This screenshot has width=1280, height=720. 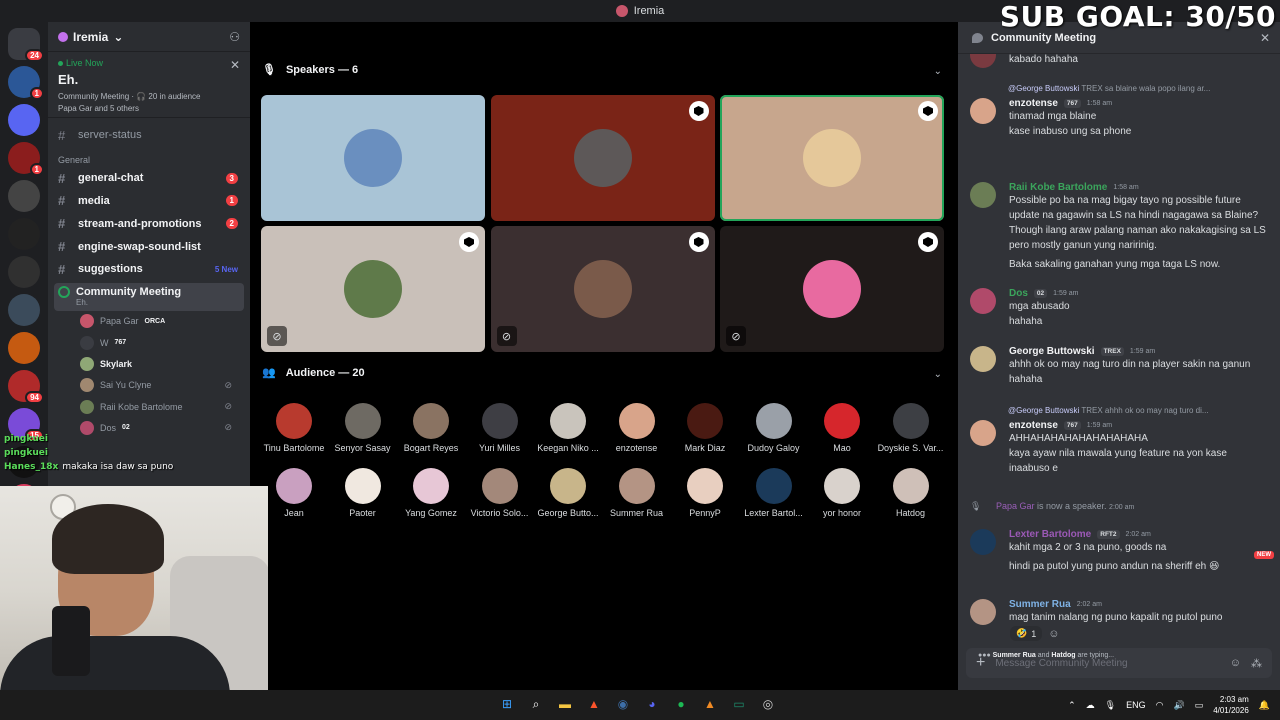 What do you see at coordinates (310, 70) in the screenshot?
I see `speakers-header: 🎙 Speakers — 6` at bounding box center [310, 70].